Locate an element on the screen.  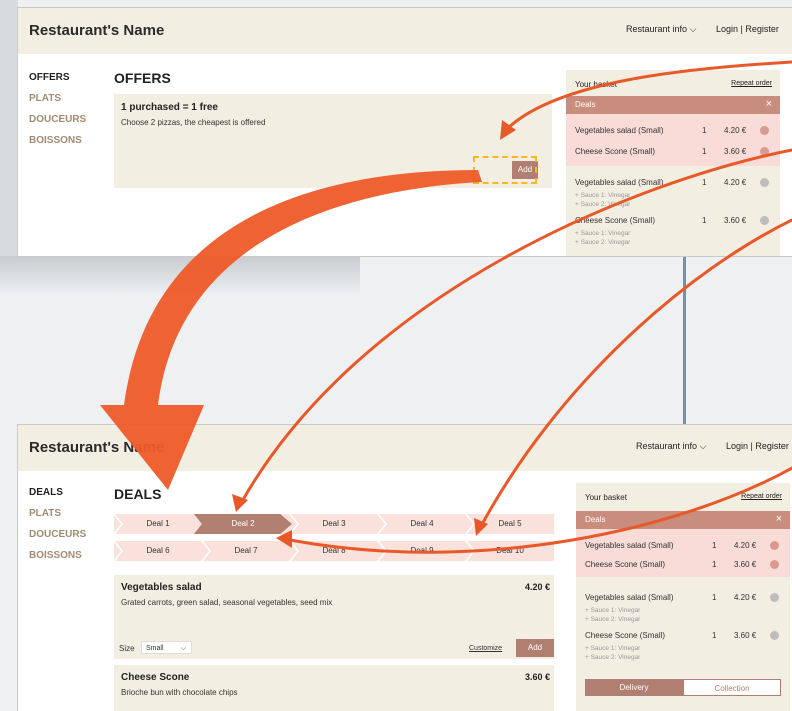
tab-separators is located at coordinates (294, 537).